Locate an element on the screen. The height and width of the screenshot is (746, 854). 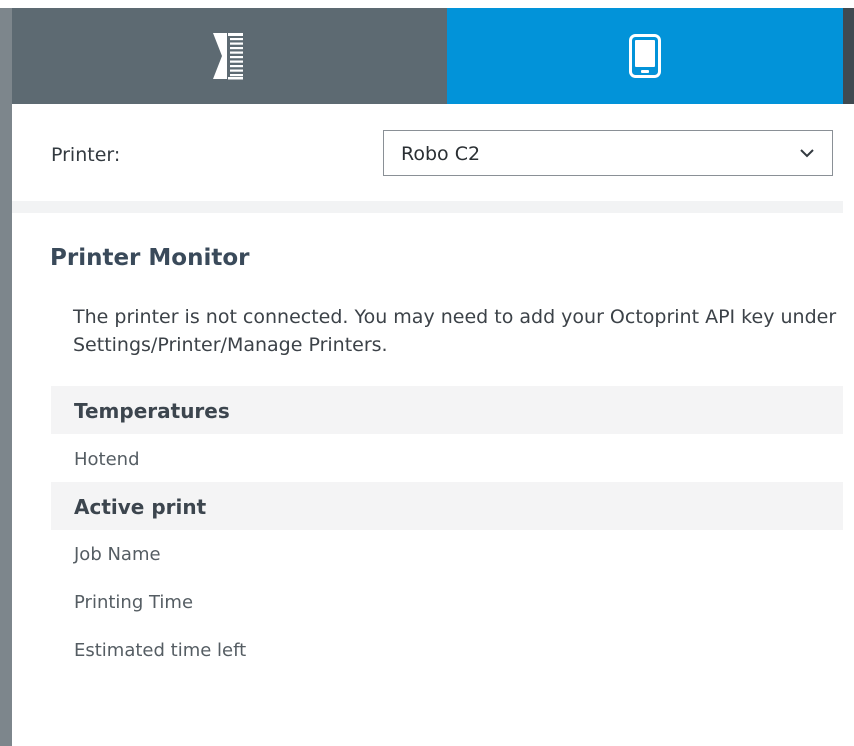
active-print-header-label: Active print is located at coordinates (140, 507).